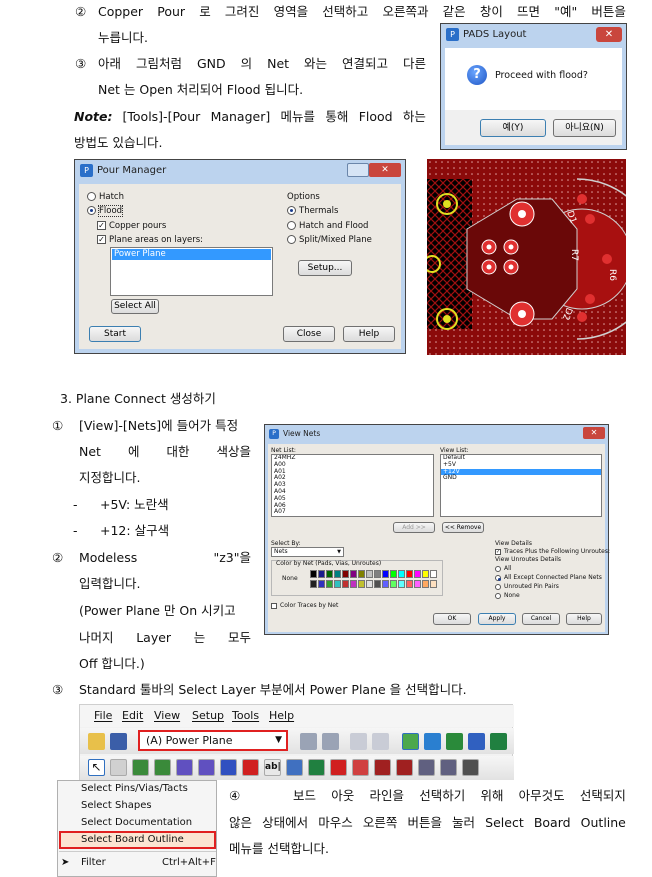  I want to click on compass-icon, so click(498, 741).